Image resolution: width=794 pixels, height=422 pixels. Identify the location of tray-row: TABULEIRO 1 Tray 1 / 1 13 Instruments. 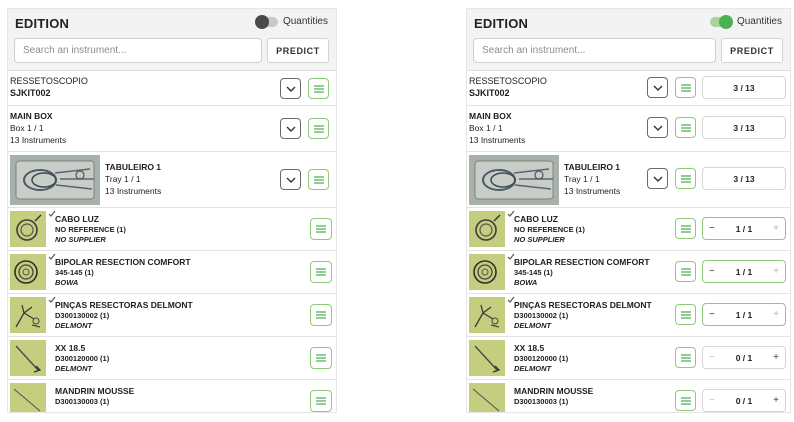
(172, 180).